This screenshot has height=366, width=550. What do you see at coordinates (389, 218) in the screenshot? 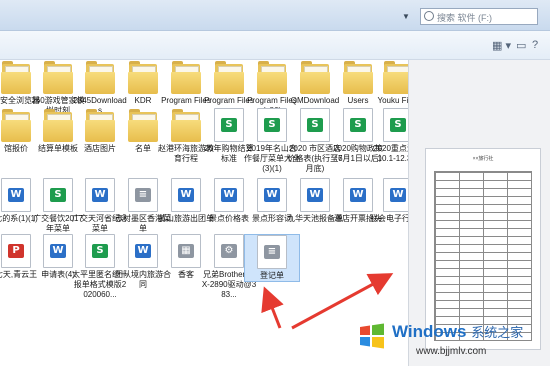
I see `item-label: 联会电子行程单` at bounding box center [389, 218].